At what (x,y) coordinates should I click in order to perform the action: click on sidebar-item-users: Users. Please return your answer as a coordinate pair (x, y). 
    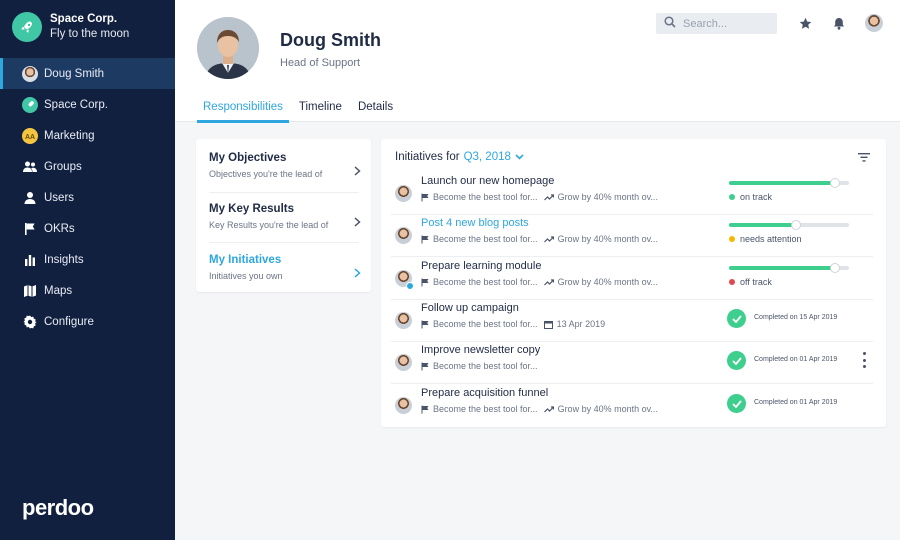
    Looking at the image, I should click on (87, 197).